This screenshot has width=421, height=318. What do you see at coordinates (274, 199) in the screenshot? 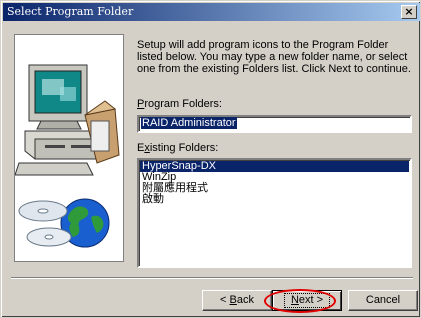
I see `list-item: 啟動` at bounding box center [274, 199].